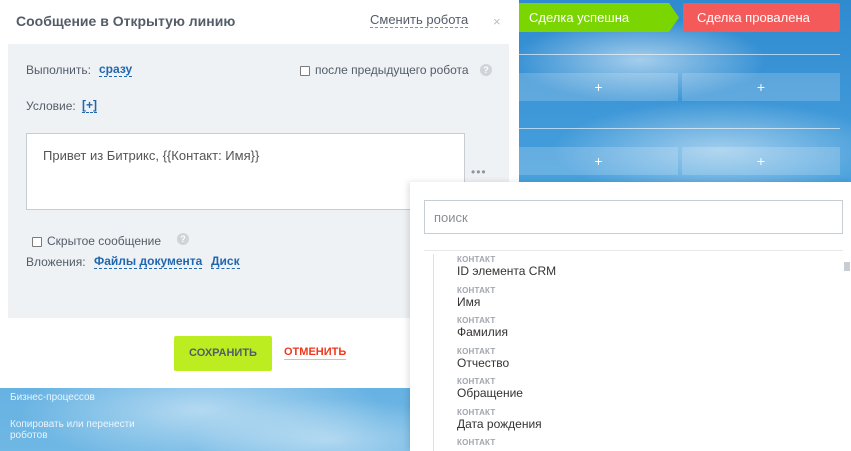 Image resolution: width=851 pixels, height=451 pixels. What do you see at coordinates (56, 262) in the screenshot?
I see `attachments-label: Вложения:` at bounding box center [56, 262].